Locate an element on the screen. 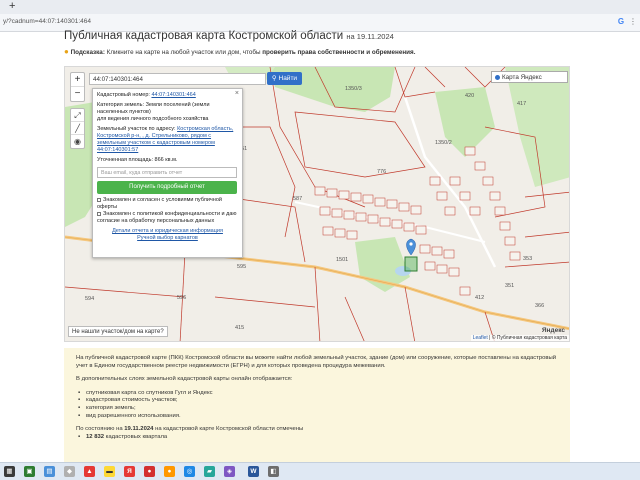 Image resolution: width=640 pixels, height=480 pixels. hint-label: Подсказка: is located at coordinates (87, 52).